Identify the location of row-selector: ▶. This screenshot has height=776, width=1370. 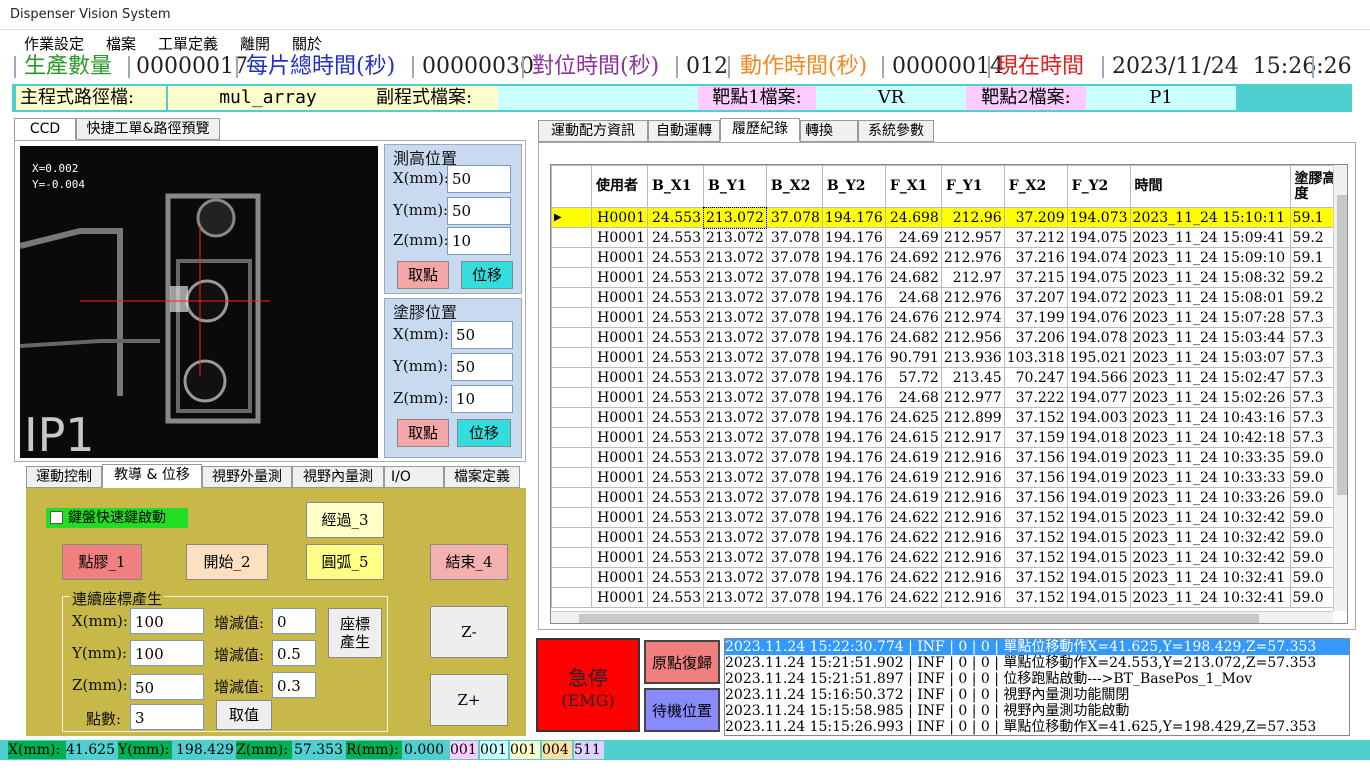
(571, 217).